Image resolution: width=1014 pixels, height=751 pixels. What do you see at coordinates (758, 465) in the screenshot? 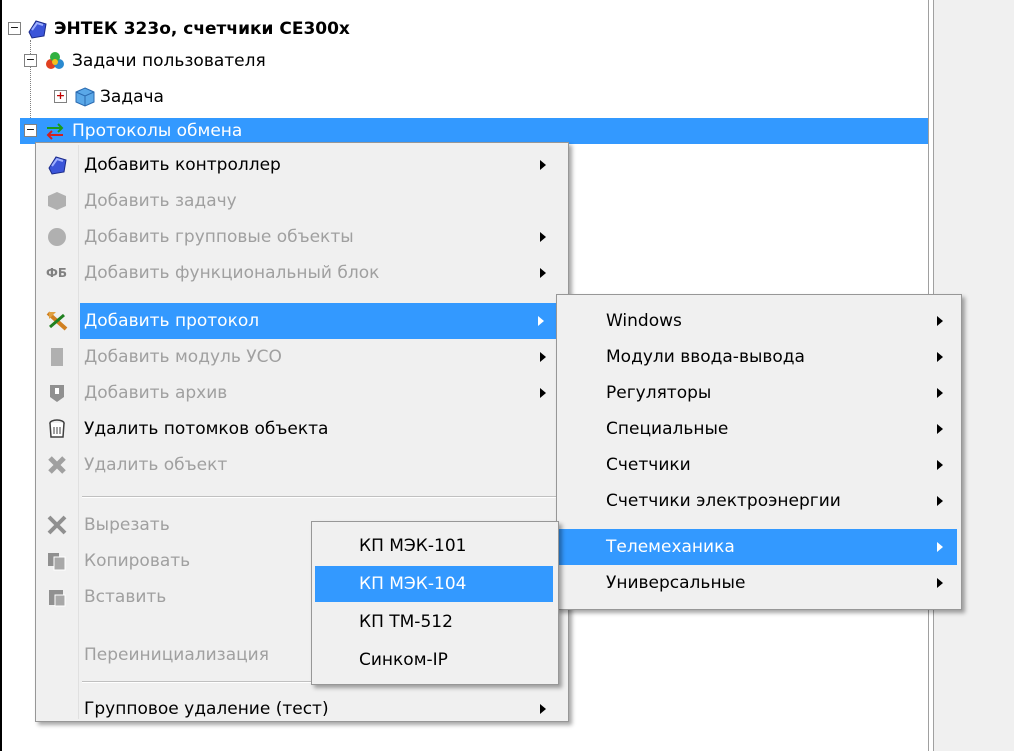
I see `submenu-item-meters: Счетчики` at bounding box center [758, 465].